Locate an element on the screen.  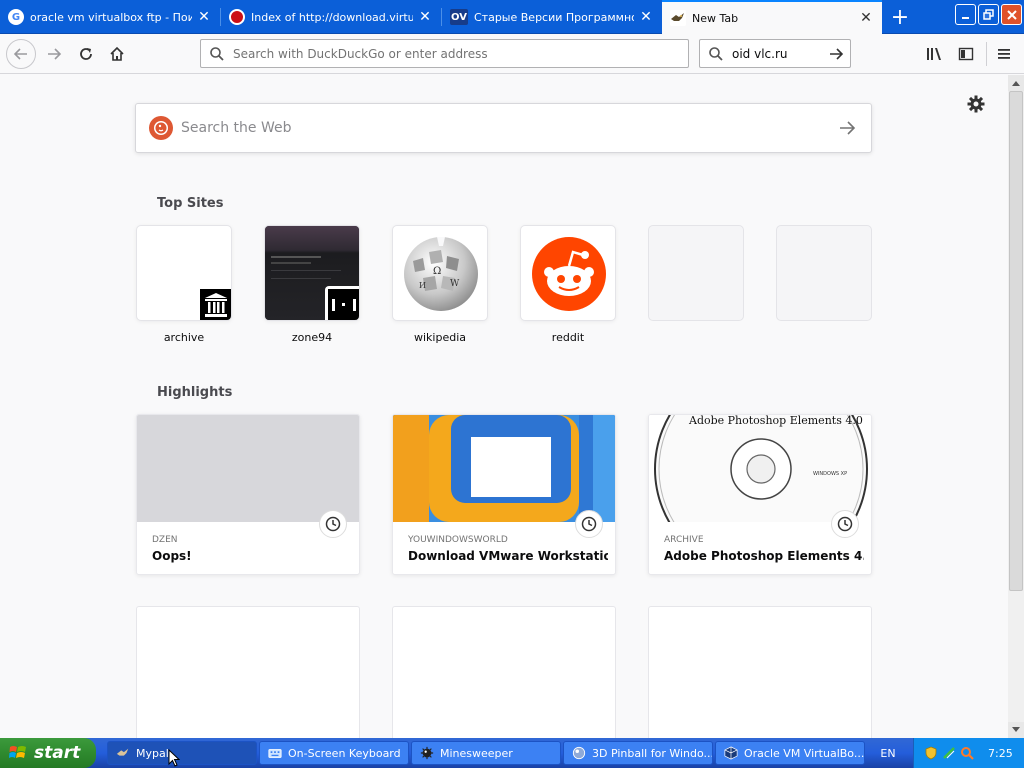
taskbar-item-minesweeper: Minesweeper is located at coordinates (486, 753).